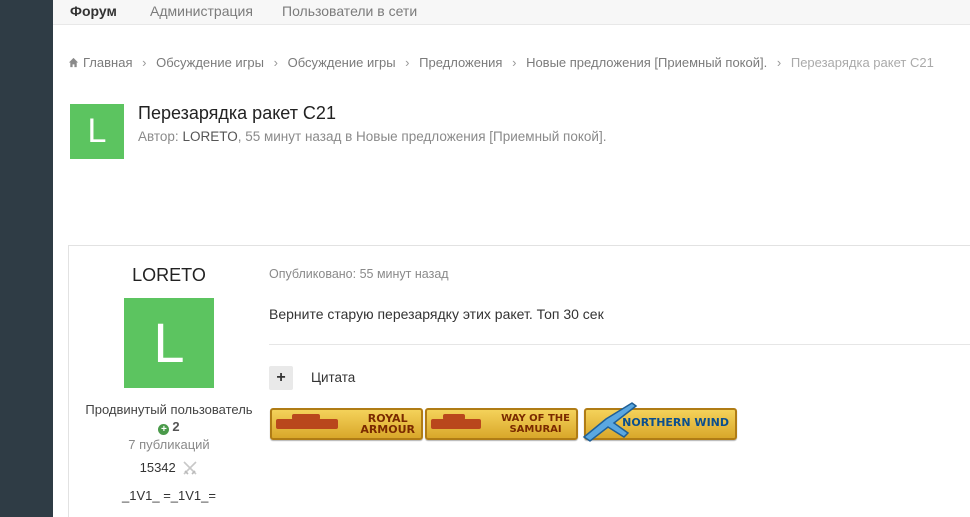 This screenshot has height=517, width=970. I want to click on badge-text: ROYAL ARMOUR, so click(387, 424).